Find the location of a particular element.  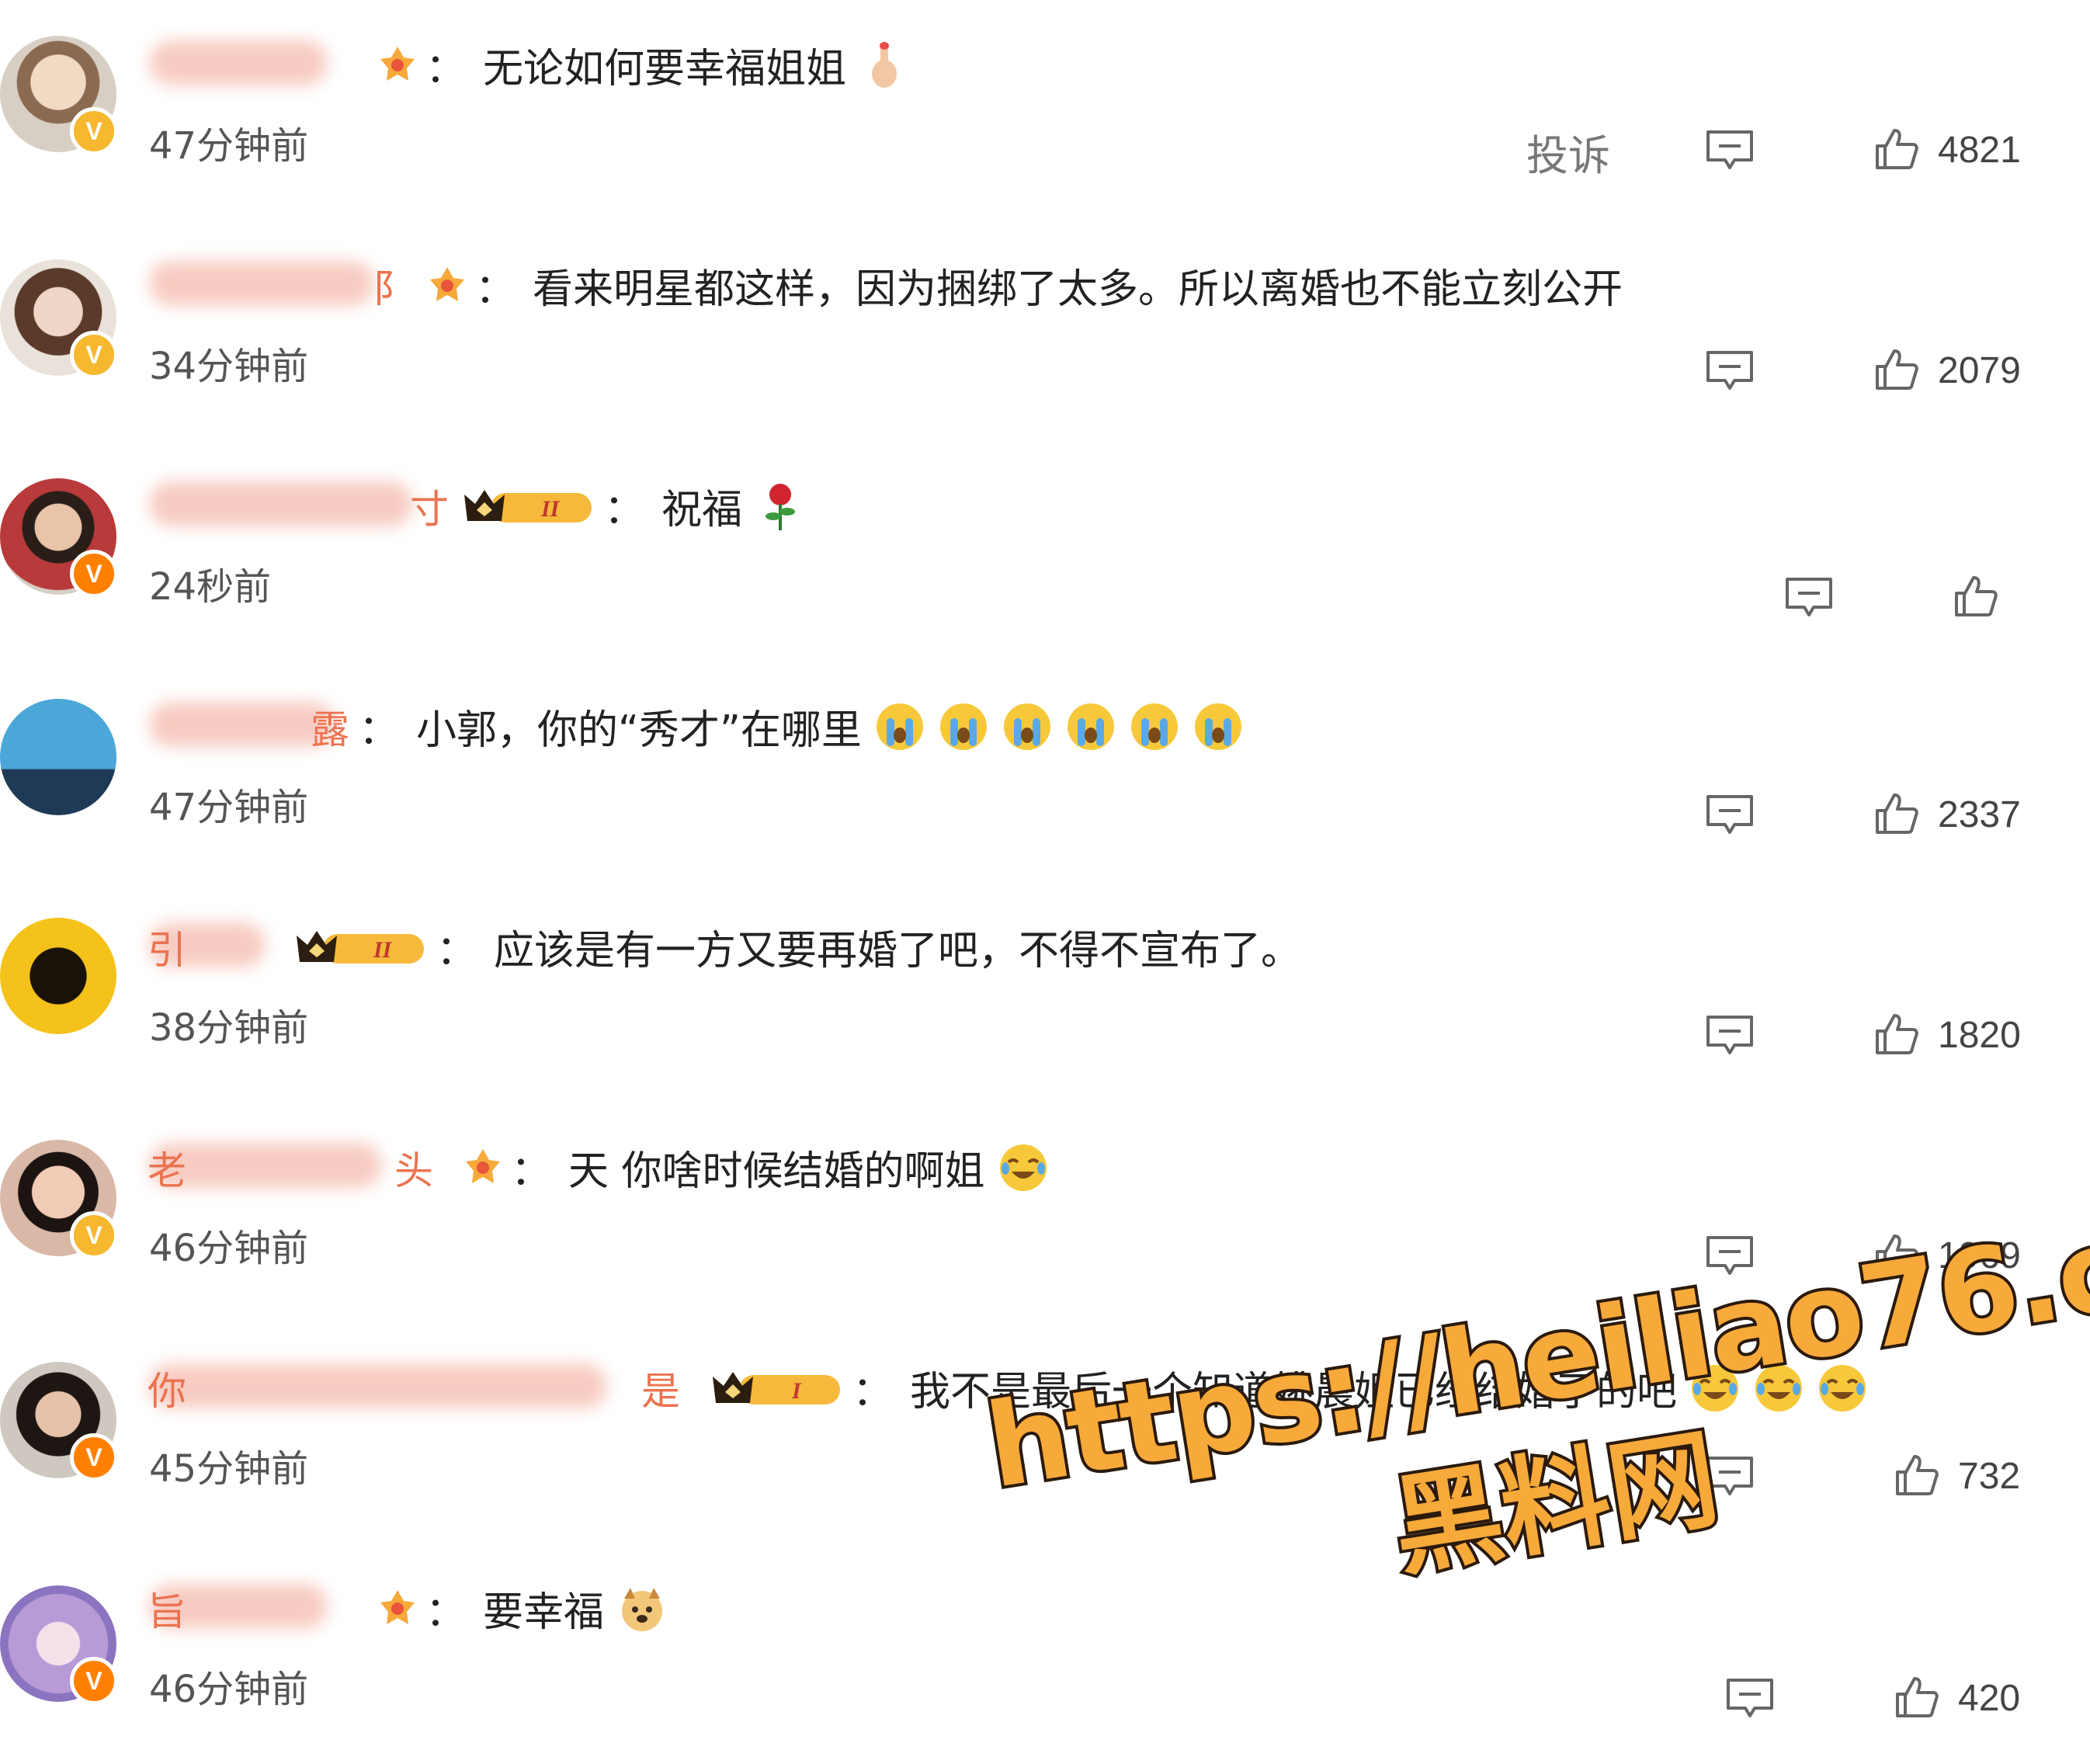

comment-content: ： 无论如何要幸福姐姐 is located at coordinates (637, 65).